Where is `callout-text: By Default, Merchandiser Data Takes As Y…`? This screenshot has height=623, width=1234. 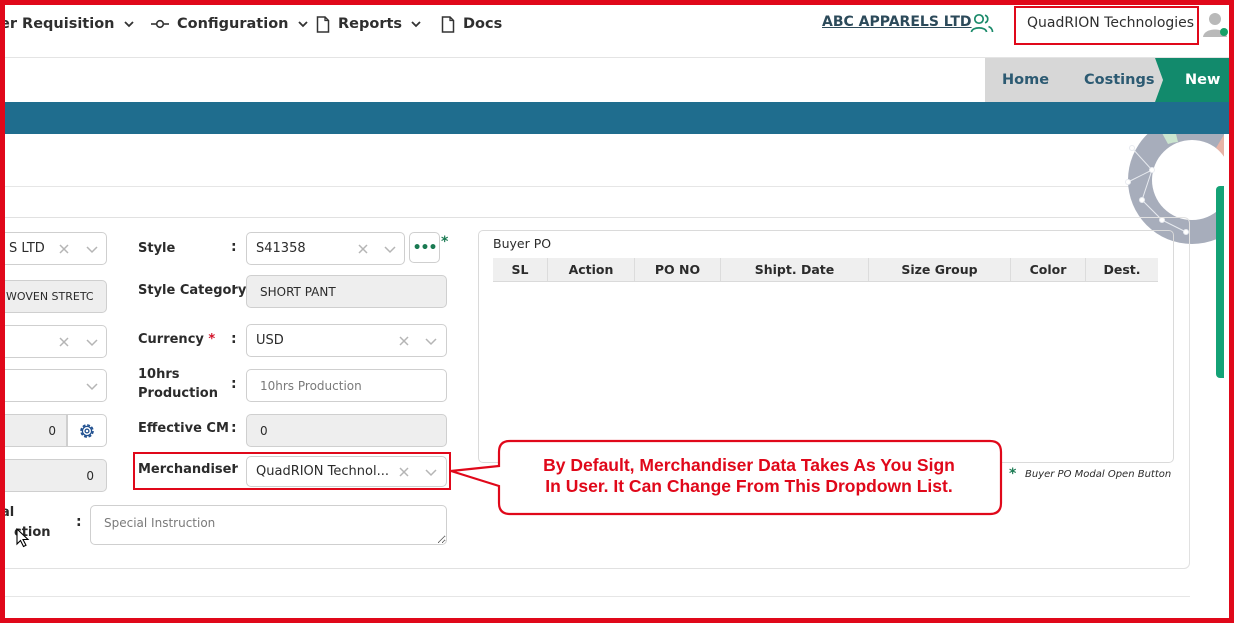 callout-text: By Default, Merchandiser Data Takes As Y… is located at coordinates (749, 476).